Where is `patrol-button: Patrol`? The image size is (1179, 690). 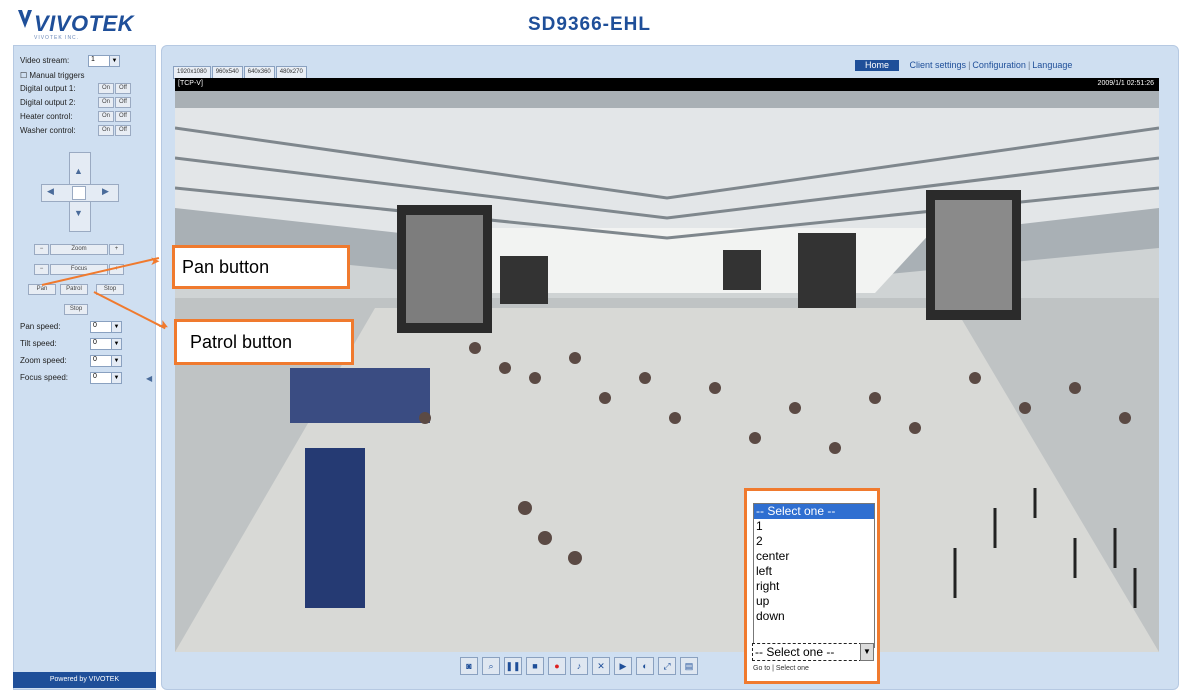
patrol-button: Patrol is located at coordinates (74, 289).